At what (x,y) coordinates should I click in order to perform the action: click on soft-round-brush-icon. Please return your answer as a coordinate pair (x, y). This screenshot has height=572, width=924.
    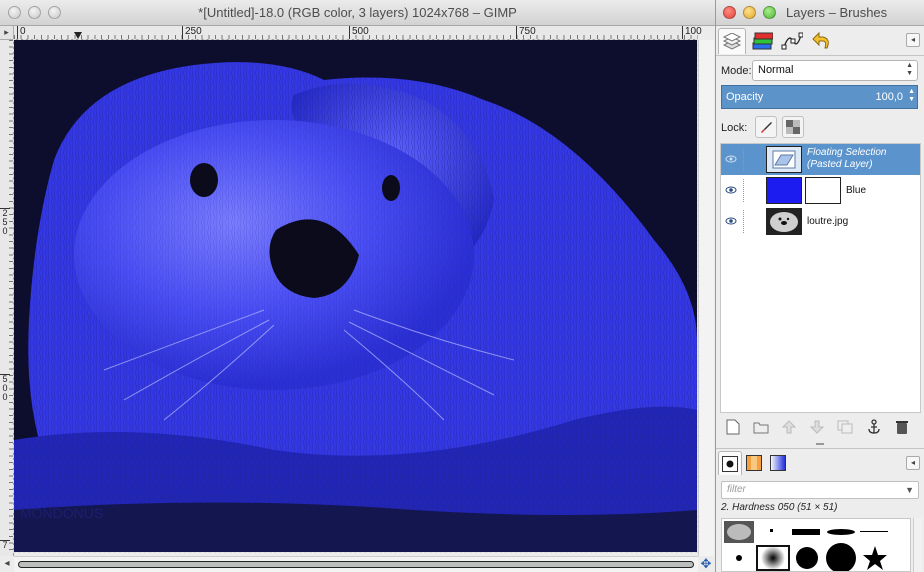
    Looking at the image, I should click on (773, 558).